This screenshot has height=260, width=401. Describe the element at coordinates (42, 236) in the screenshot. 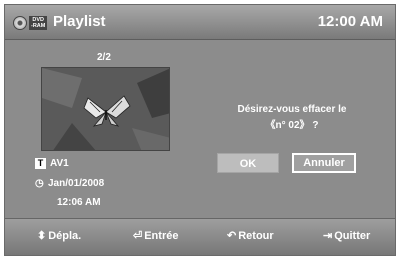

I see `up-down-arrows-icon: ⬍` at that location.